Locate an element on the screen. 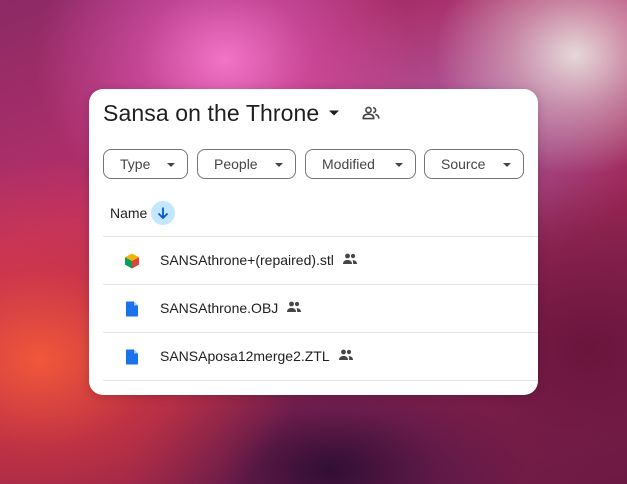 This screenshot has width=627, height=484. file-row: SANSAthrone+(repaired).stl is located at coordinates (320, 260).